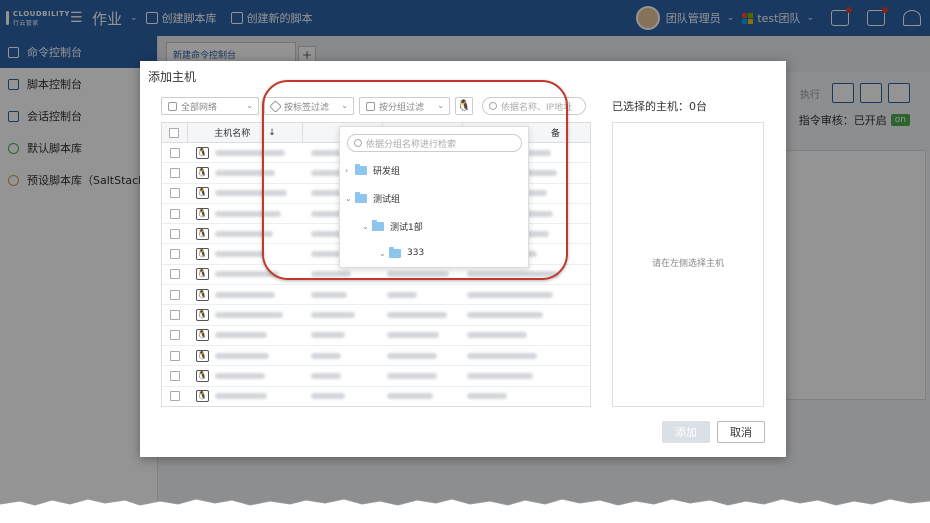  Describe the element at coordinates (465, 510) in the screenshot. I see `torn-edge` at that location.